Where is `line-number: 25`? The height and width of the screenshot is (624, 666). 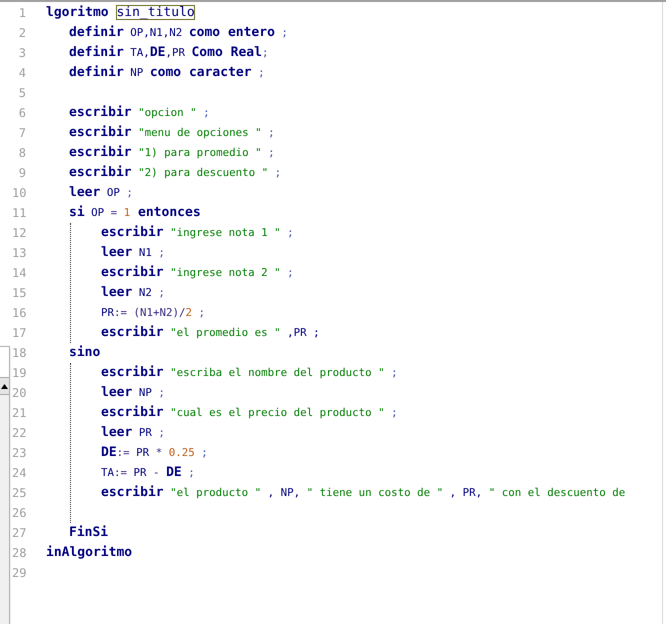
line-number: 25 is located at coordinates (19, 493).